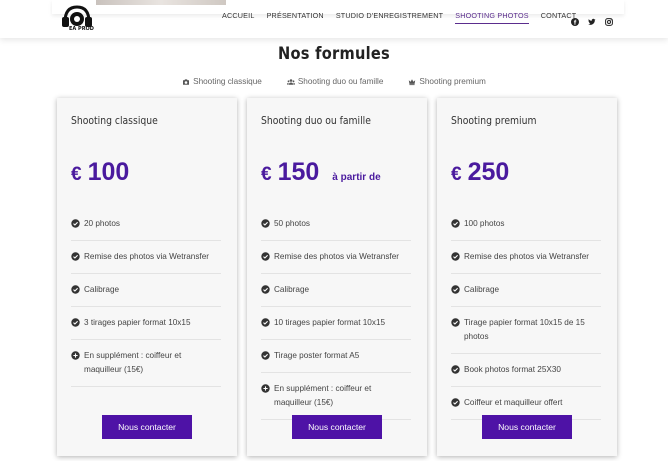  I want to click on price-amount: 100, so click(108, 172).